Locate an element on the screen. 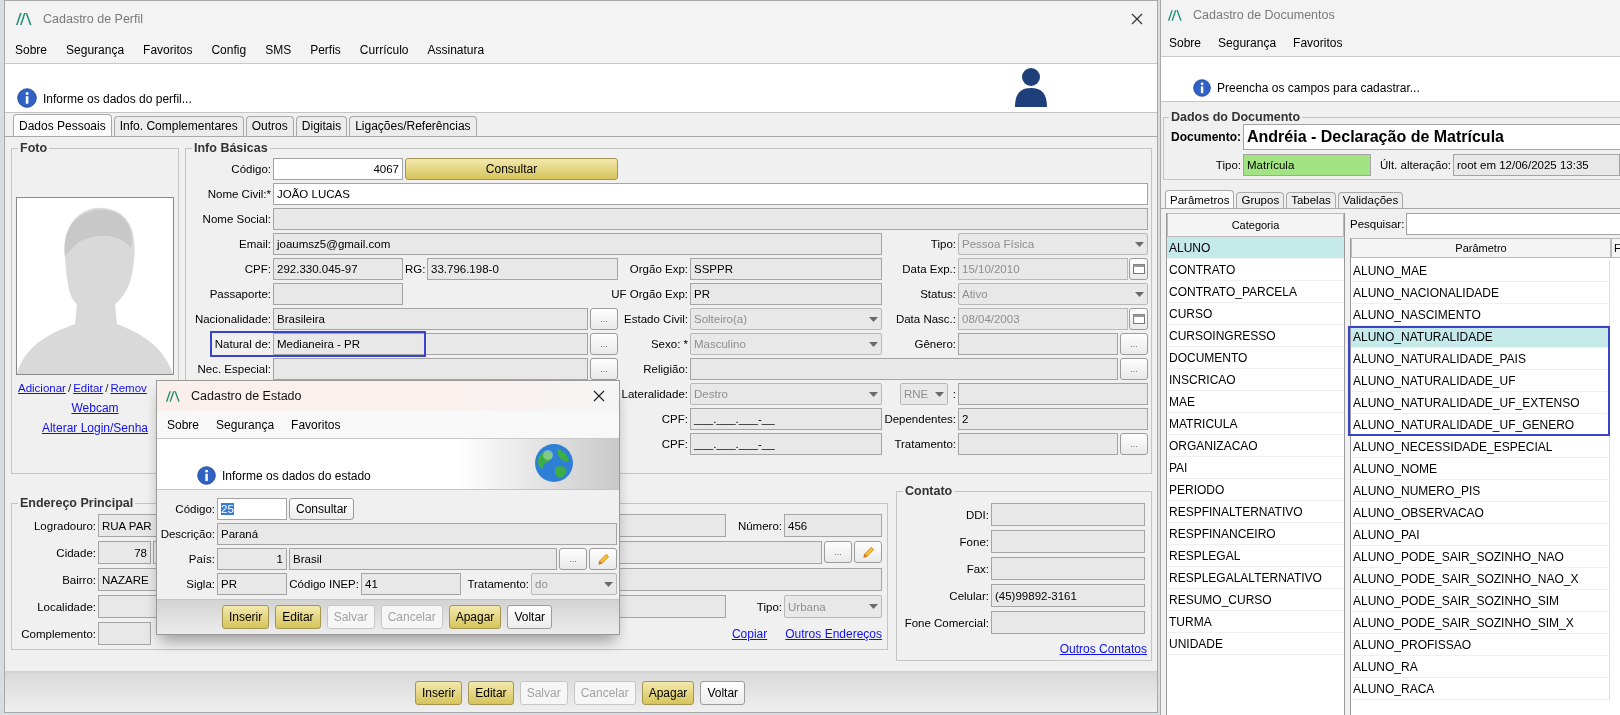 The image size is (1620, 715). link: Copiar is located at coordinates (749, 633).